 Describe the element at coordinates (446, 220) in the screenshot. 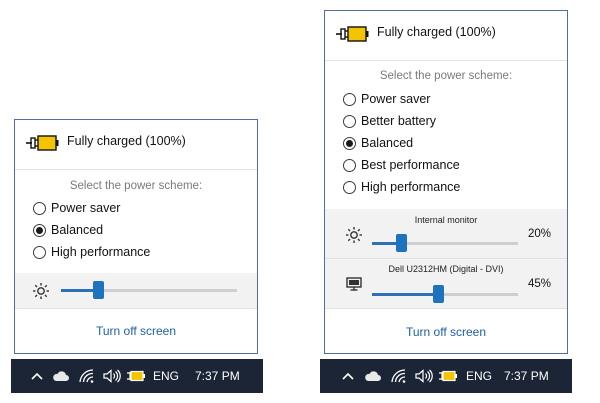

I see `monitor-name-internal: Internal monitor` at that location.